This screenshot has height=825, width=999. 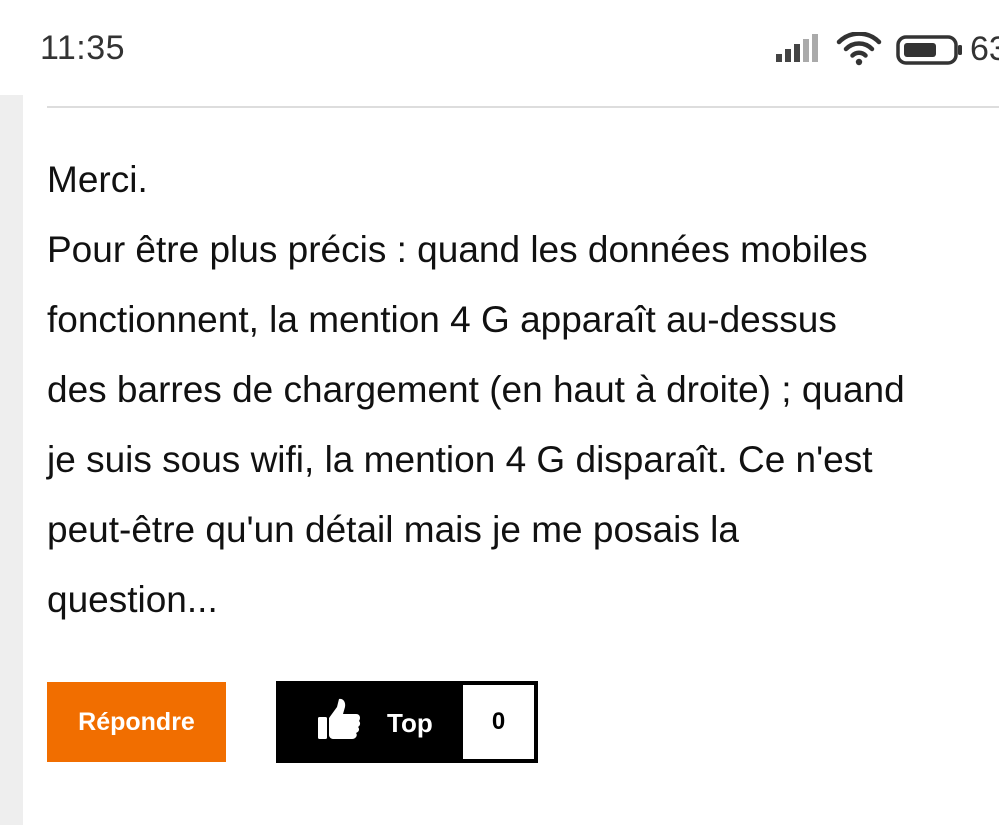 What do you see at coordinates (886, 48) in the screenshot?
I see `status-icons: 63` at bounding box center [886, 48].